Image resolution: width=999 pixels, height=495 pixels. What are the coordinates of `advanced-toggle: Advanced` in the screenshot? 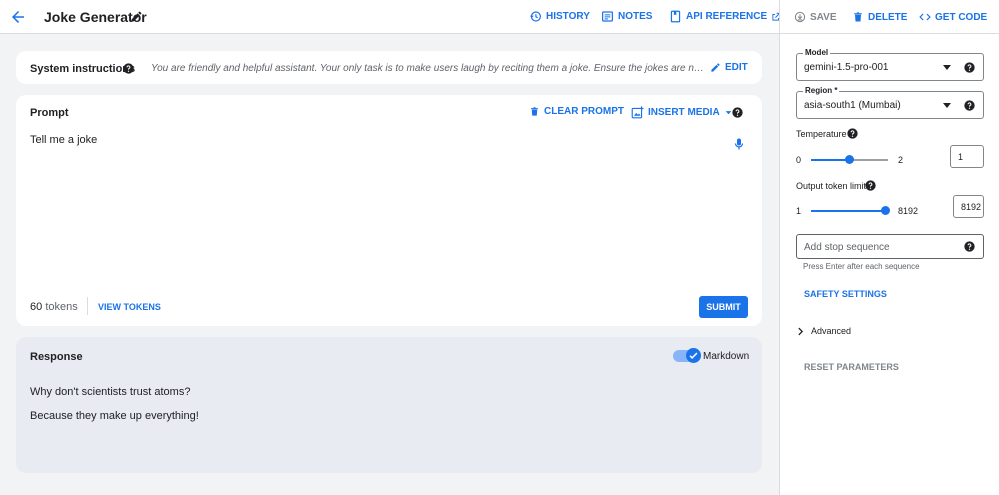 It's located at (823, 331).